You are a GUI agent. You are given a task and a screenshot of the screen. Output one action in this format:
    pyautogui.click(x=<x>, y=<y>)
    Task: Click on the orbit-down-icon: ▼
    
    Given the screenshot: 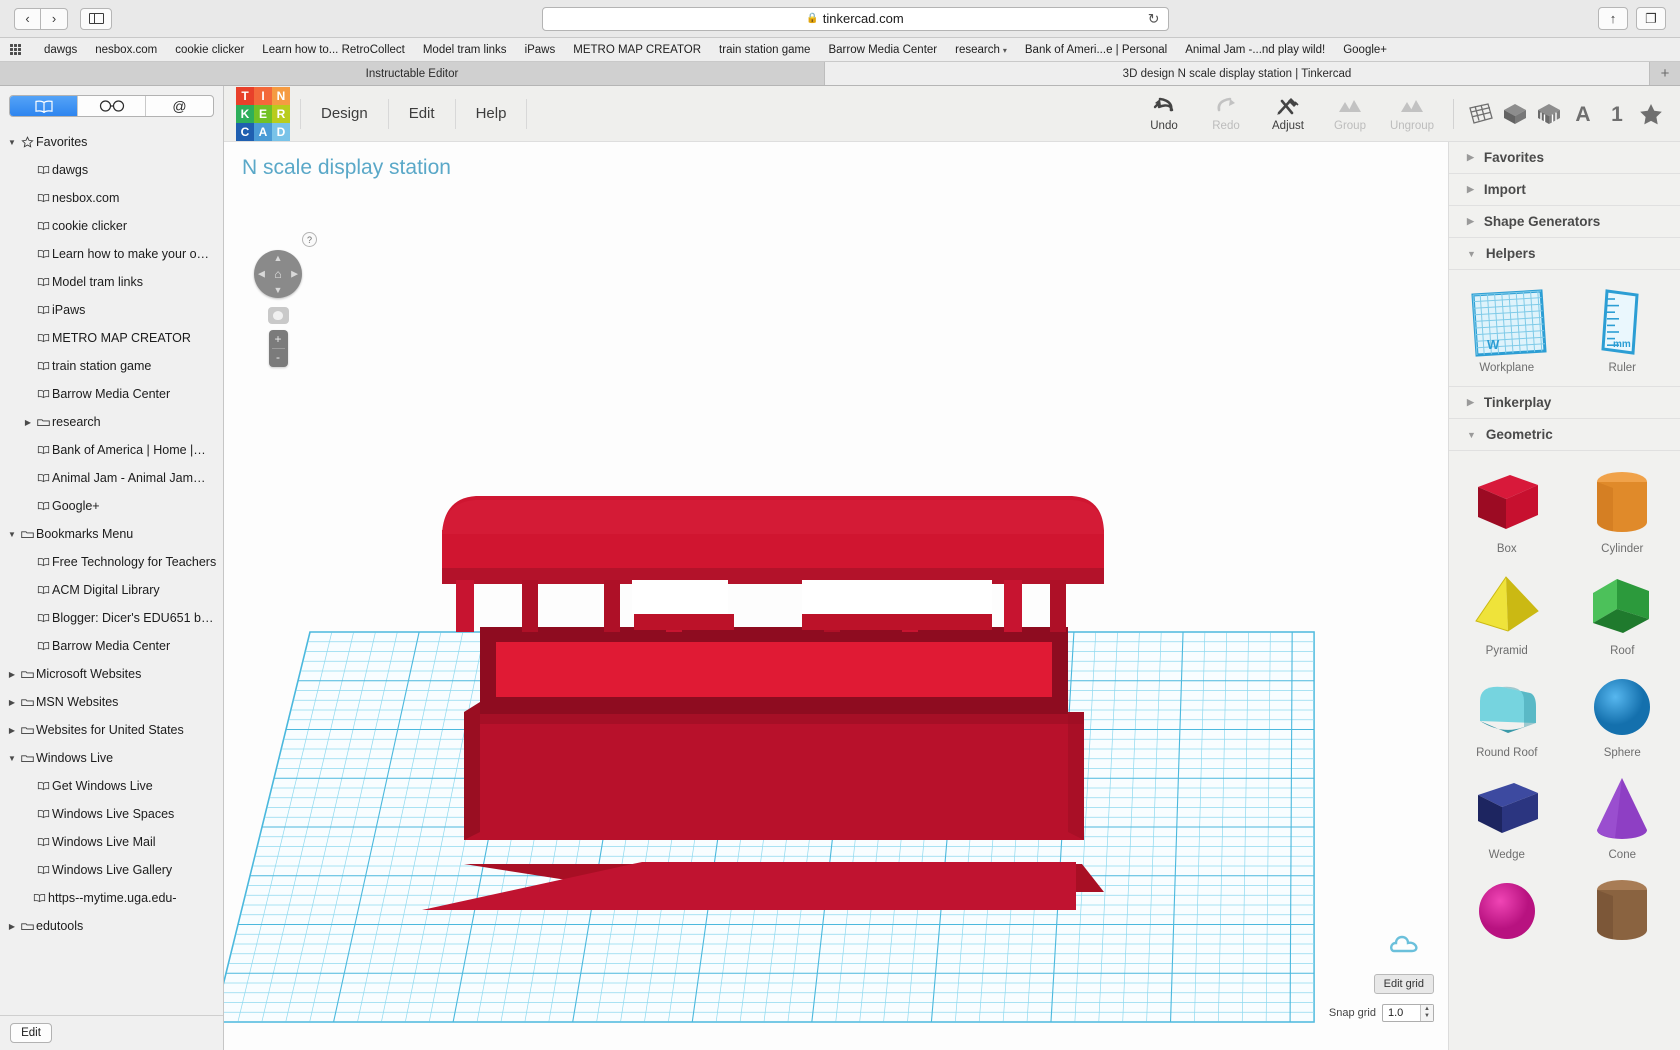 What is the action you would take?
    pyautogui.click(x=278, y=290)
    